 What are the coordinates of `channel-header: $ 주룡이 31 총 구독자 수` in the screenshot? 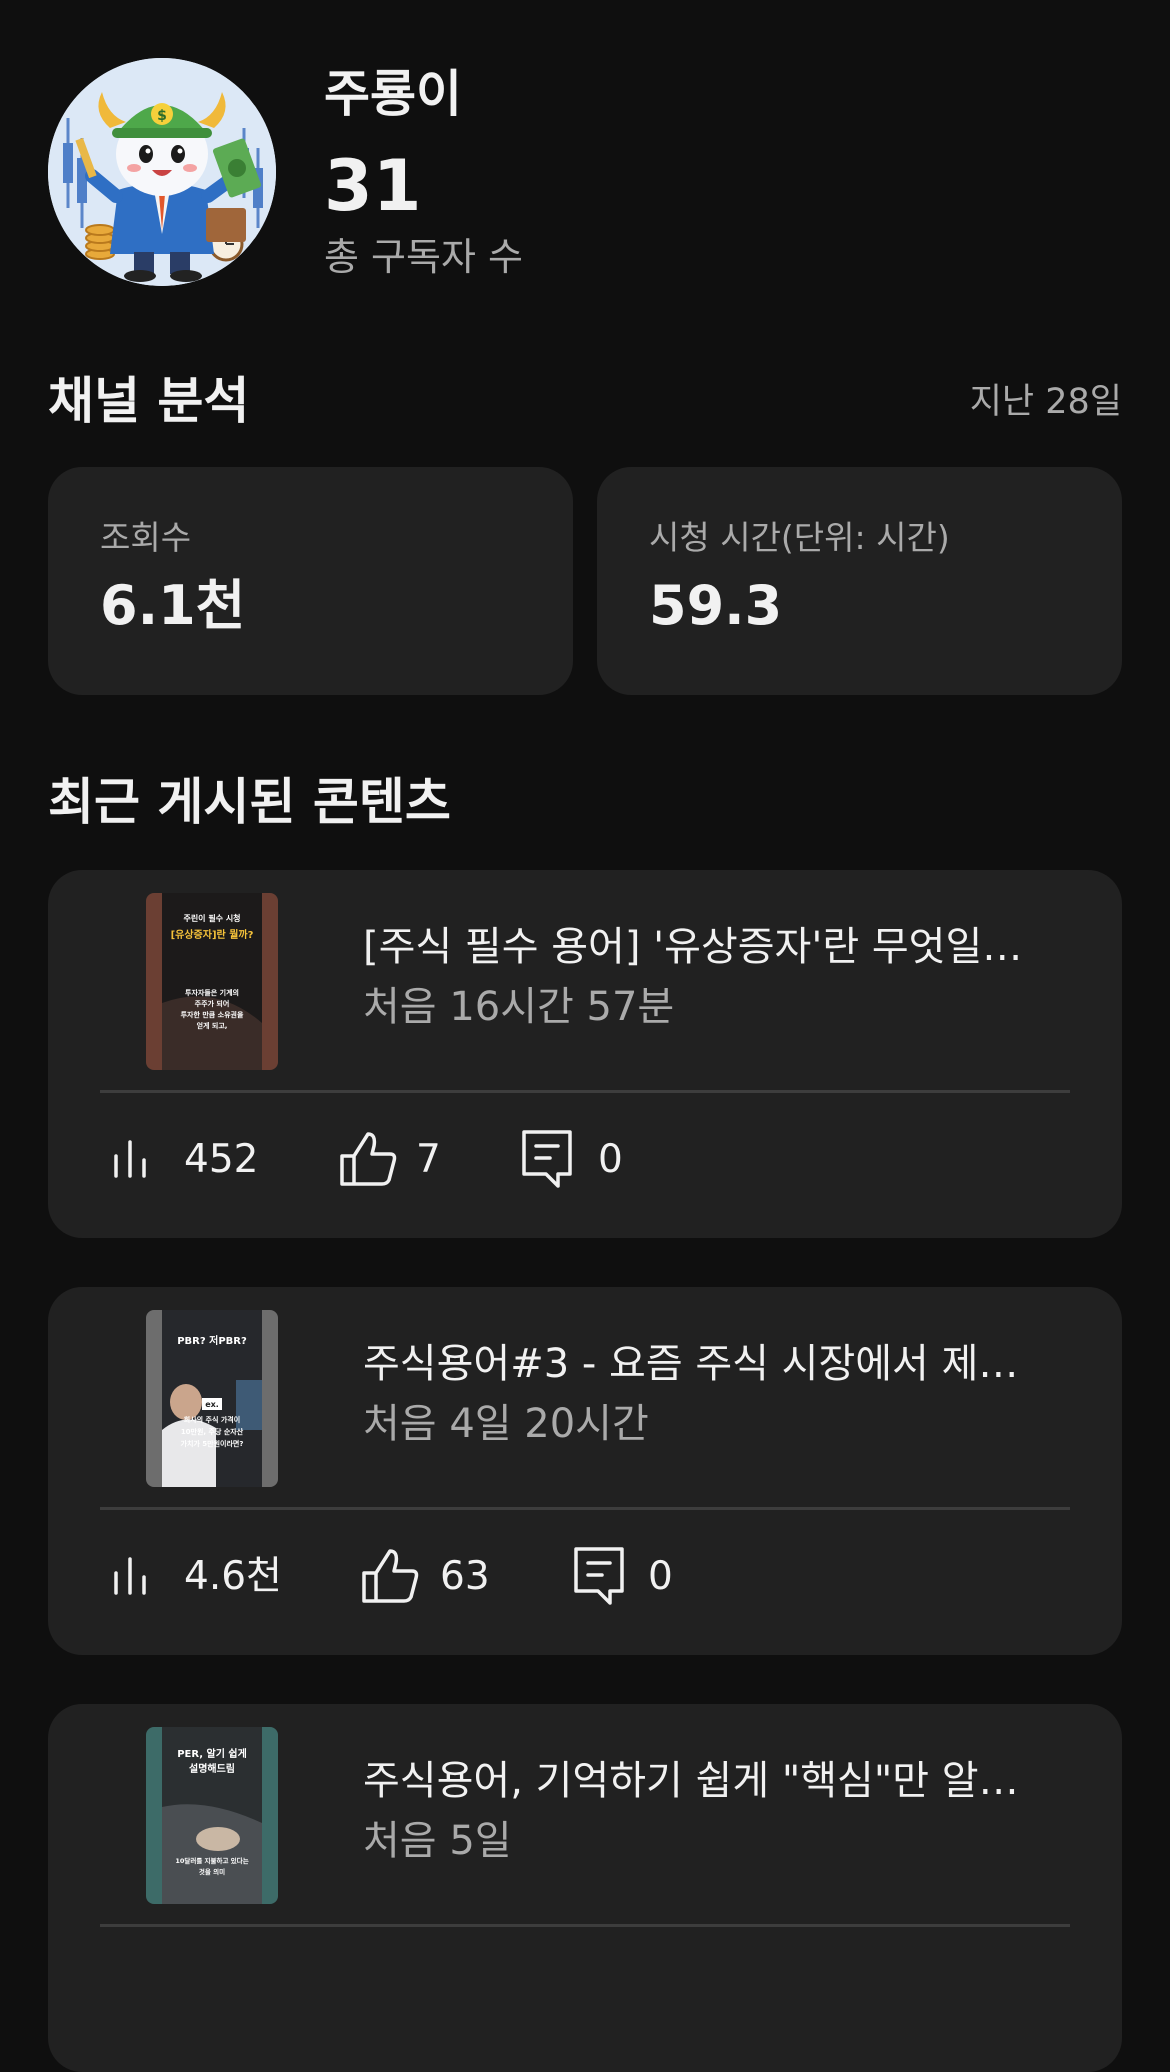 It's located at (585, 174).